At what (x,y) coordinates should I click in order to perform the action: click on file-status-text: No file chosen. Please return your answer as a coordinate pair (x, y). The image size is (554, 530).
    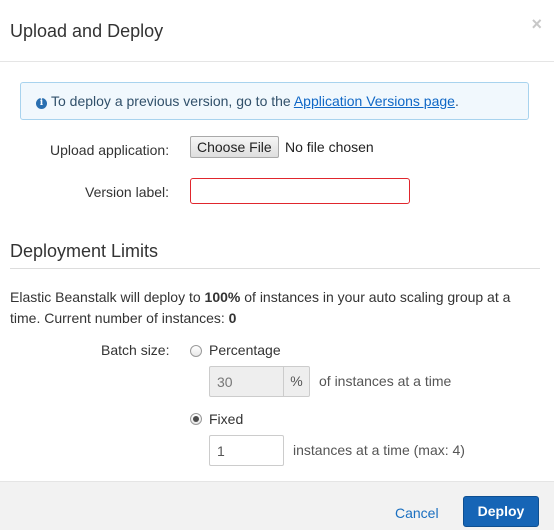
    Looking at the image, I should click on (329, 147).